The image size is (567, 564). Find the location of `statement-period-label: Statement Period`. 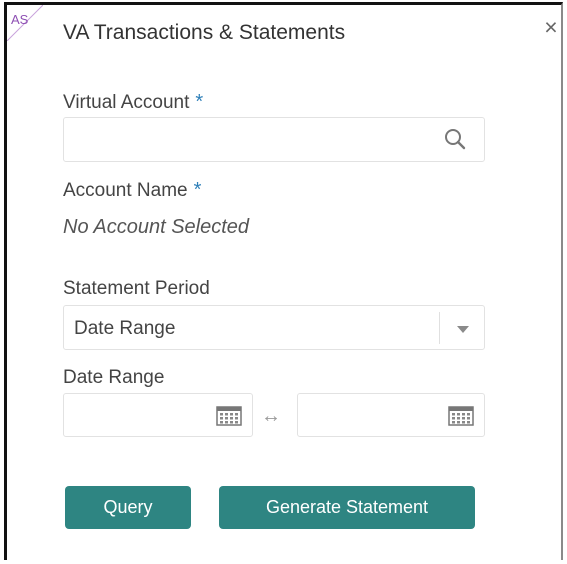

statement-period-label: Statement Period is located at coordinates (136, 288).